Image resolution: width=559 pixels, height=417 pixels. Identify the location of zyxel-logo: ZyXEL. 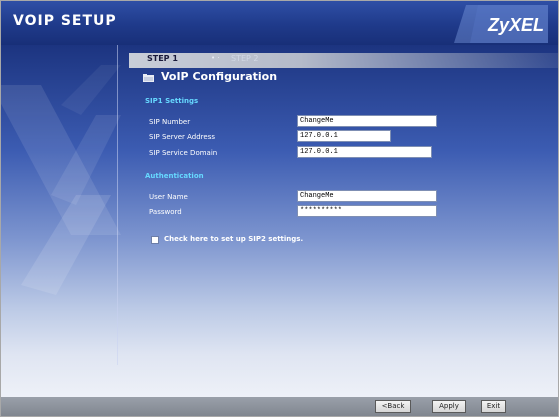
(501, 24).